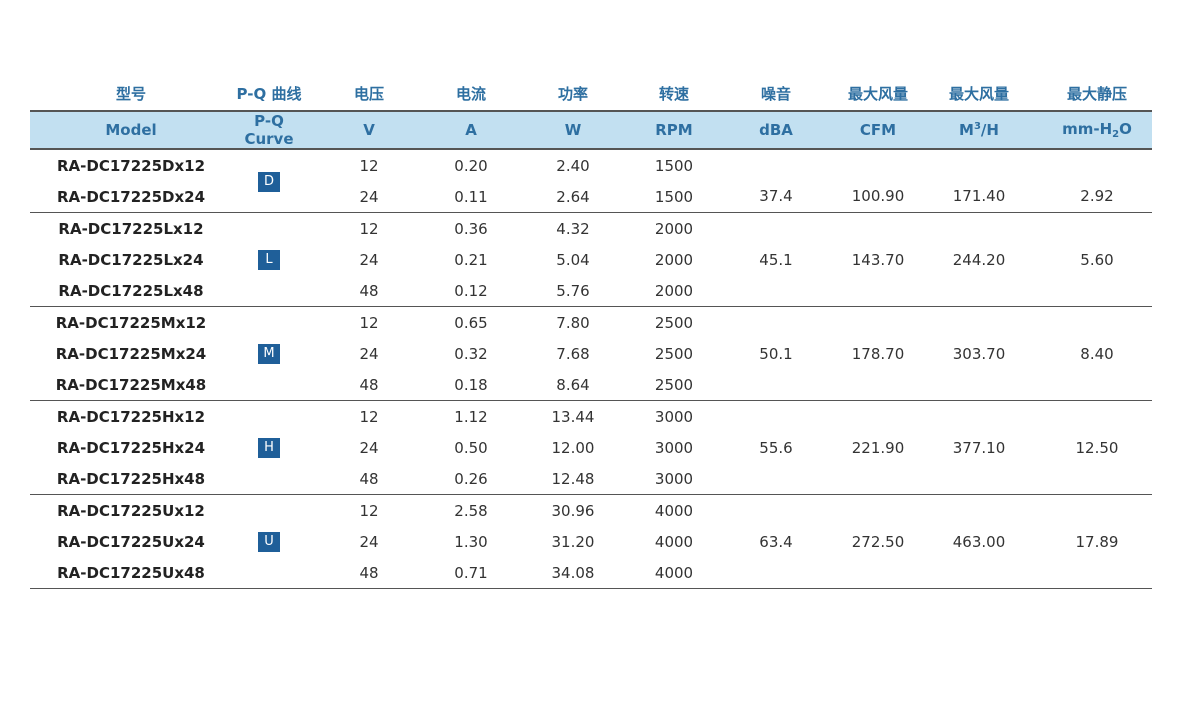 This screenshot has height=709, width=1182. I want to click on pq-curve-badge: D, so click(269, 181).